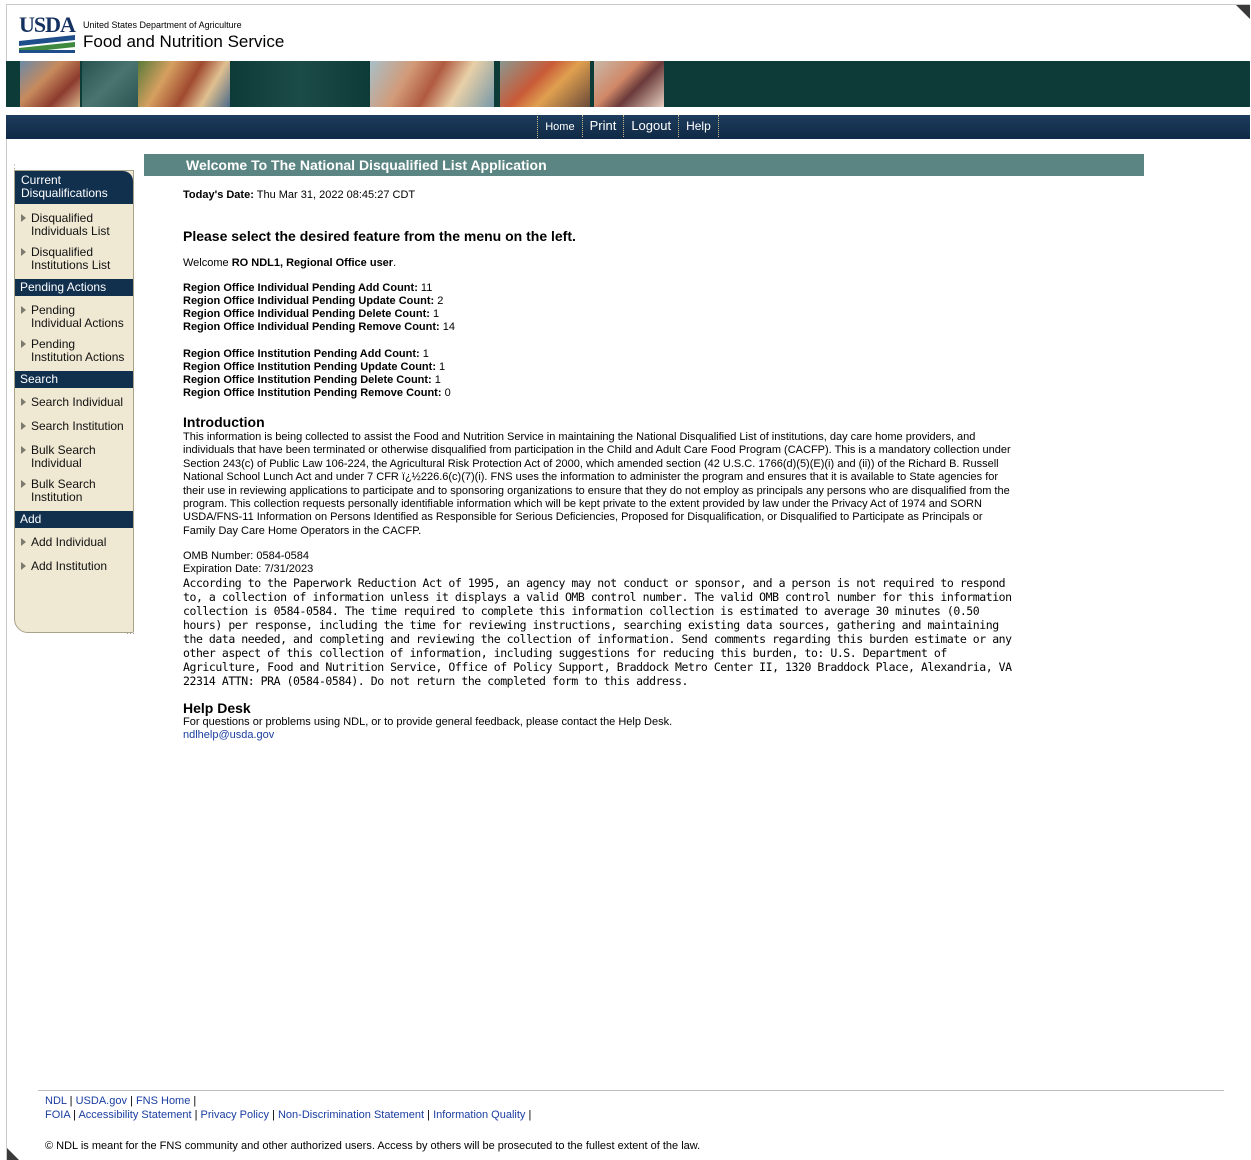 The height and width of the screenshot is (1160, 1251). I want to click on footer-link-information-quality: Information Quality, so click(479, 1115).